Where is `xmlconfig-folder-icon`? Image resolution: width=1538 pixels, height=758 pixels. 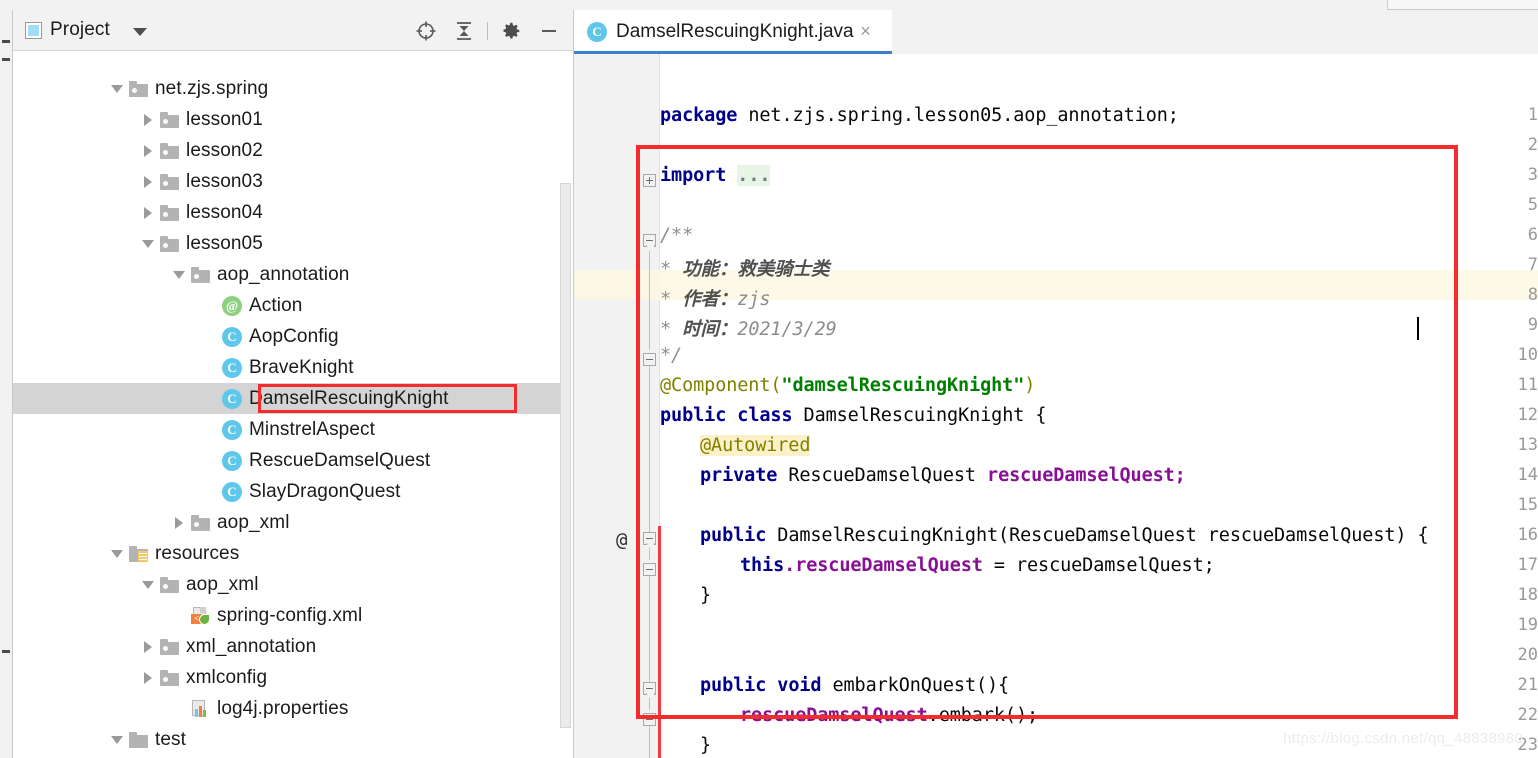 xmlconfig-folder-icon is located at coordinates (169, 677).